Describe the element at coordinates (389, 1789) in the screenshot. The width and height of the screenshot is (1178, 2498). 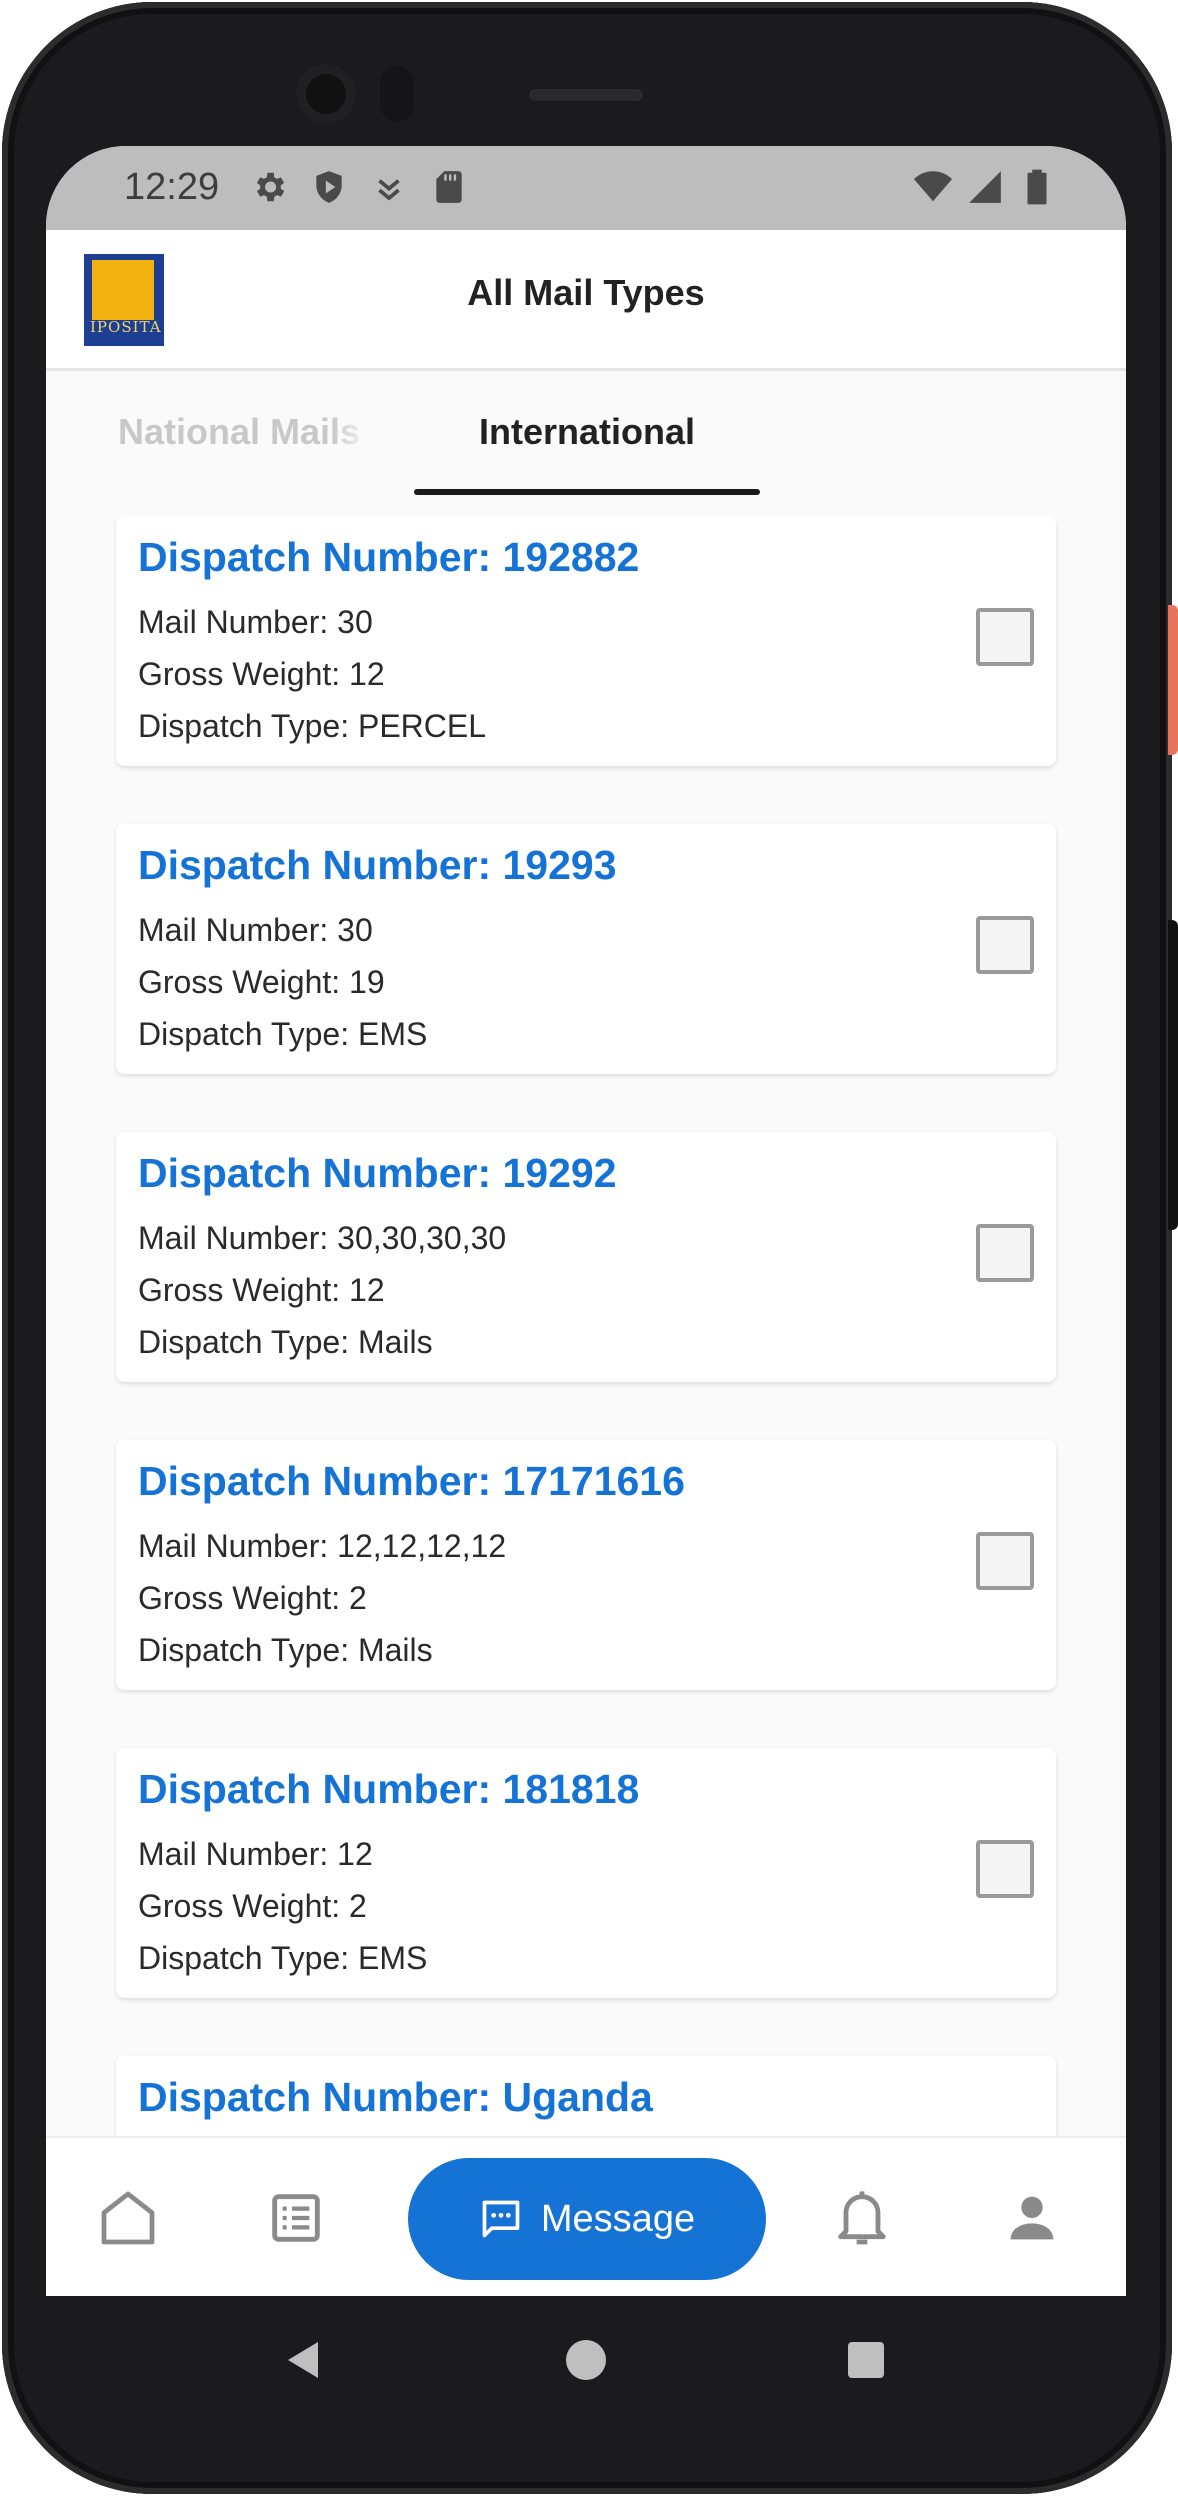
I see `dispatch-number: Dispatch Number: 181818` at that location.